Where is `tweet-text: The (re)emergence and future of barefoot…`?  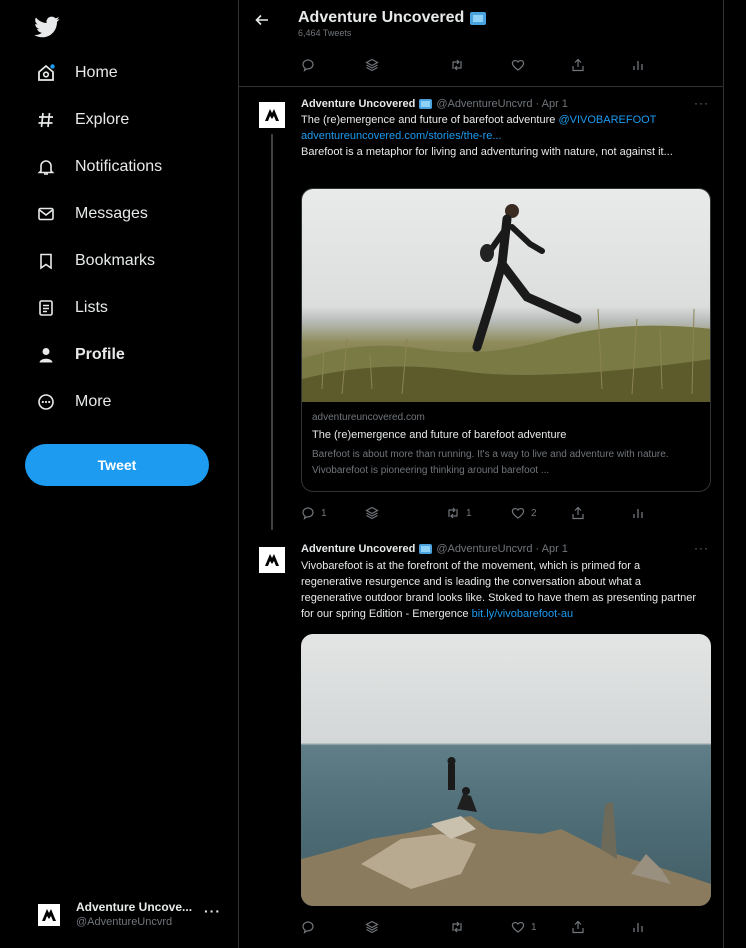
tweet-text: The (re)emergence and future of barefoot… is located at coordinates (487, 136).